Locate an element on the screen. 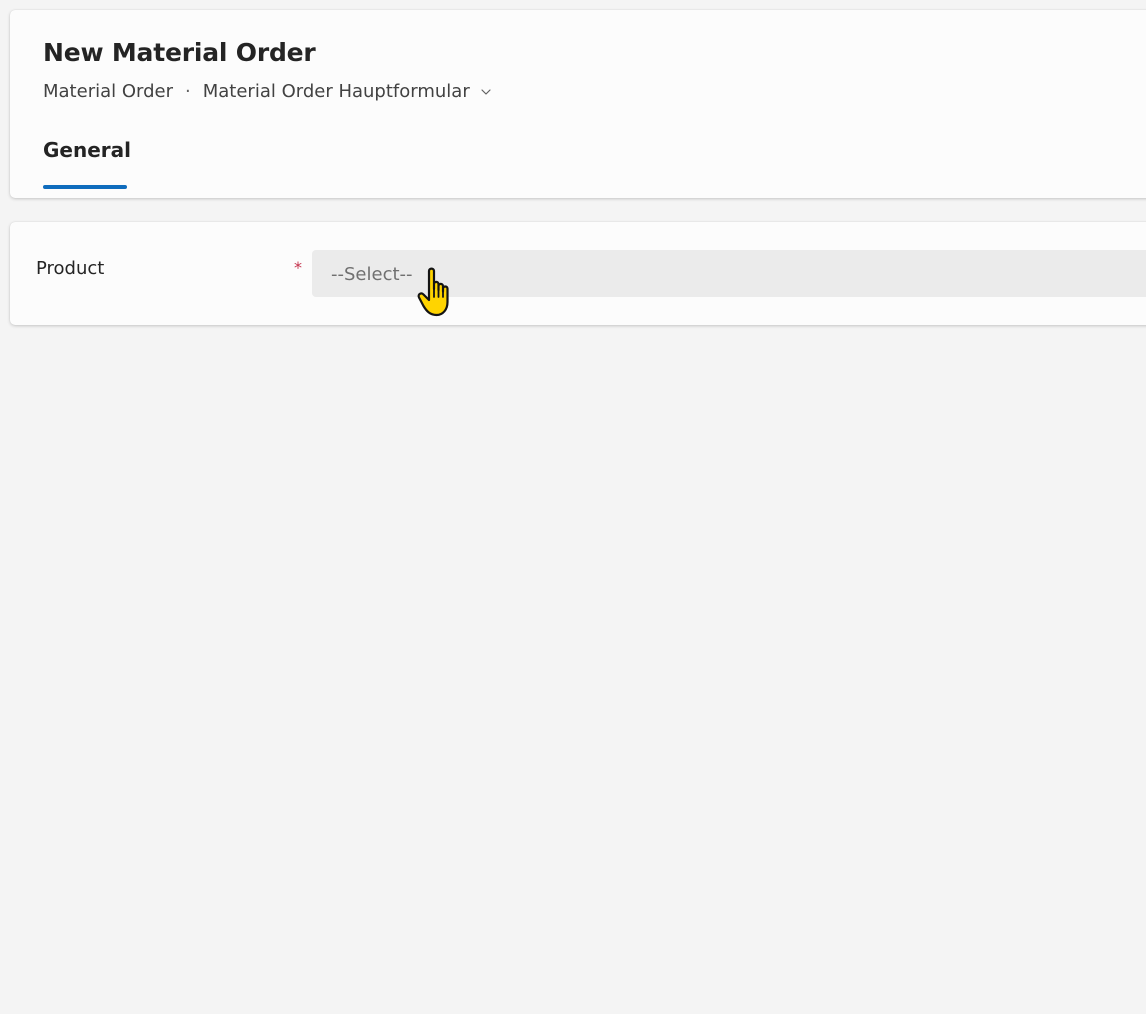 The width and height of the screenshot is (1146, 1014). hand-cursor-icon is located at coordinates (433, 292).